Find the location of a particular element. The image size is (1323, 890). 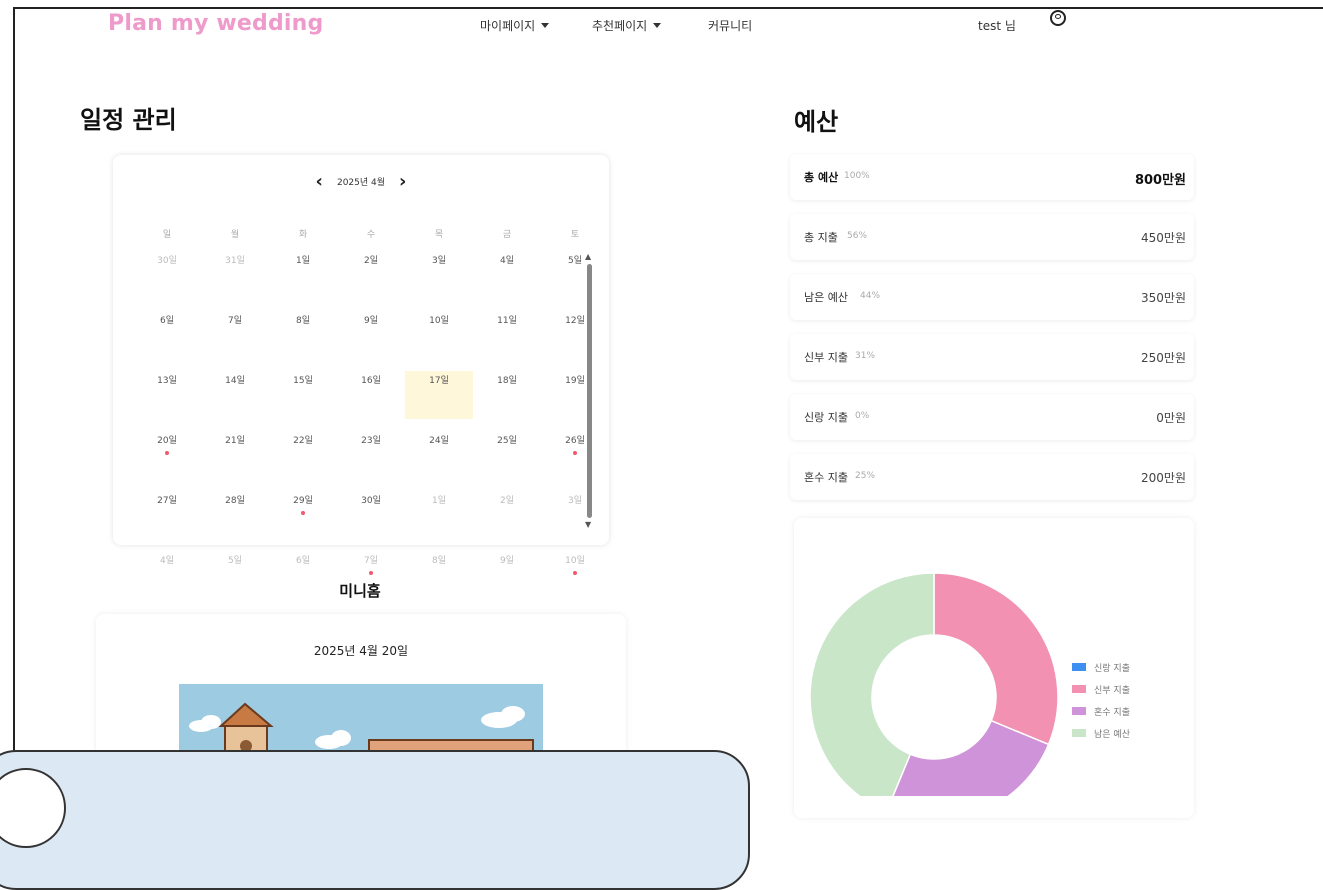

calendar-day: 24일 is located at coordinates (439, 455).